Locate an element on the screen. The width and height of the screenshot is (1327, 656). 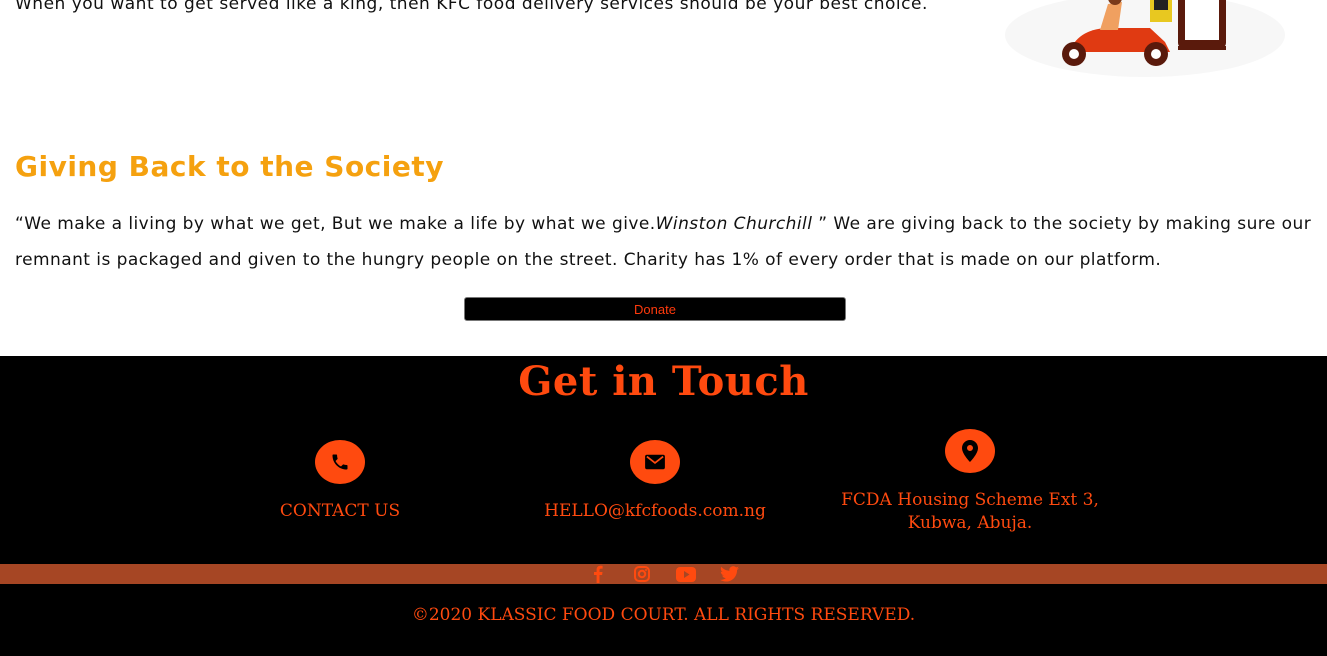
contact-us-label: CONTACT US is located at coordinates (340, 511).